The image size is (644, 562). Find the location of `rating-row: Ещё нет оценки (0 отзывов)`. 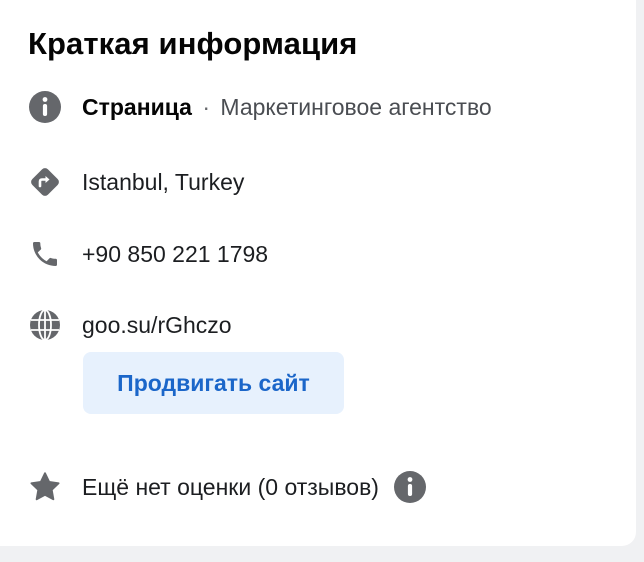

rating-row: Ещё нет оценки (0 отзывов) is located at coordinates (226, 487).